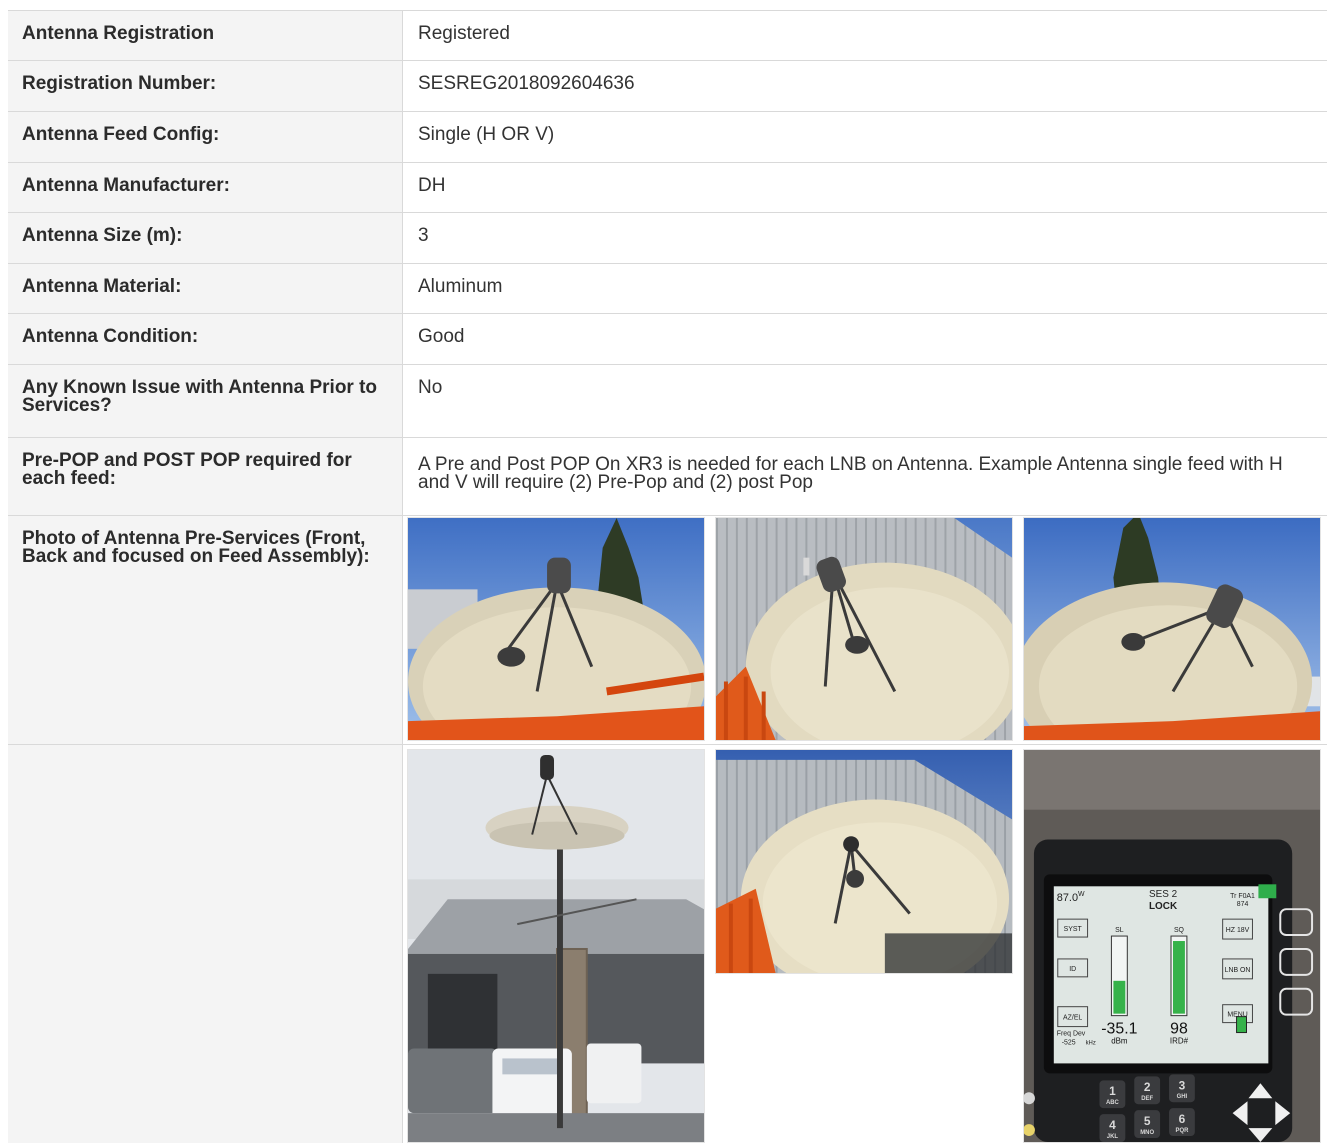  Describe the element at coordinates (1119, 1029) in the screenshot. I see `svg-text: -35.1` at that location.